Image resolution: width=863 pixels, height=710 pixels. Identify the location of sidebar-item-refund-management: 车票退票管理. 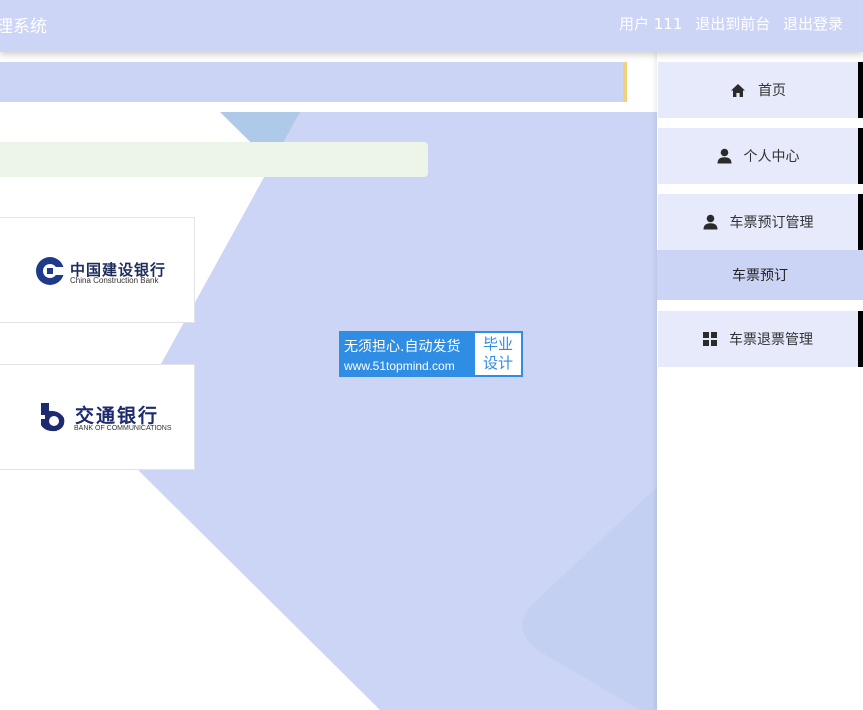
(760, 339).